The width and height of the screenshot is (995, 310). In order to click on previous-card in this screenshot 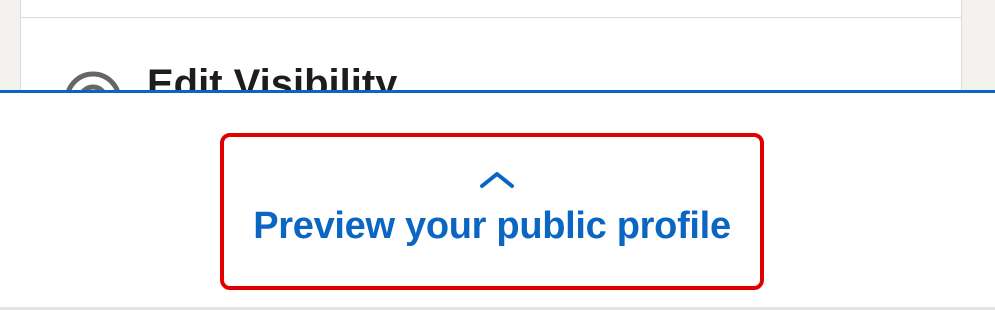, I will do `click(491, 9)`.